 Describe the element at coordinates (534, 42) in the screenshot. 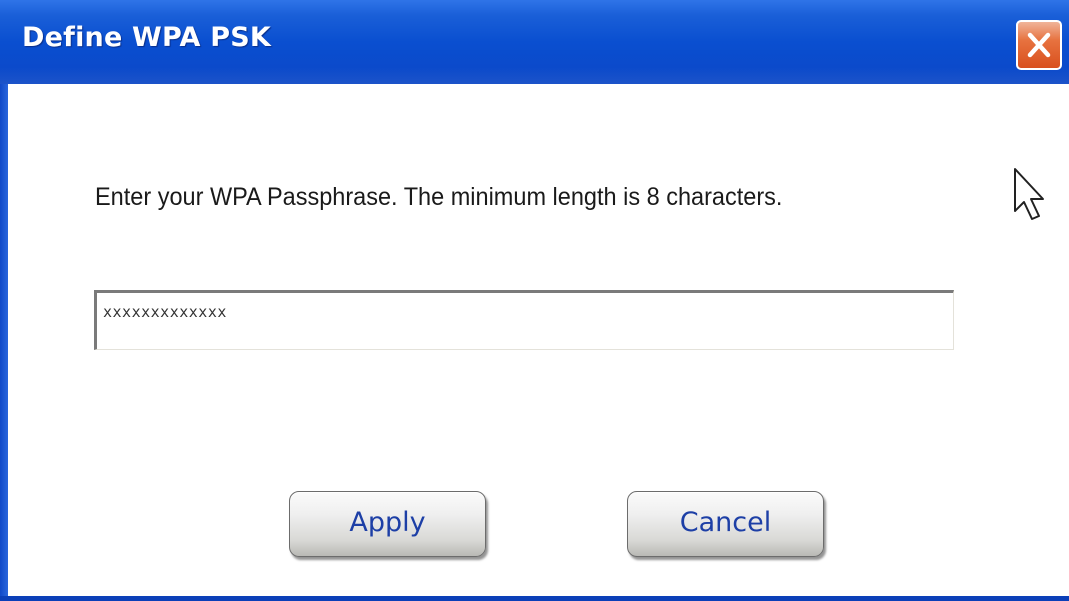

I see `title-bar: Define WPA PSK` at that location.